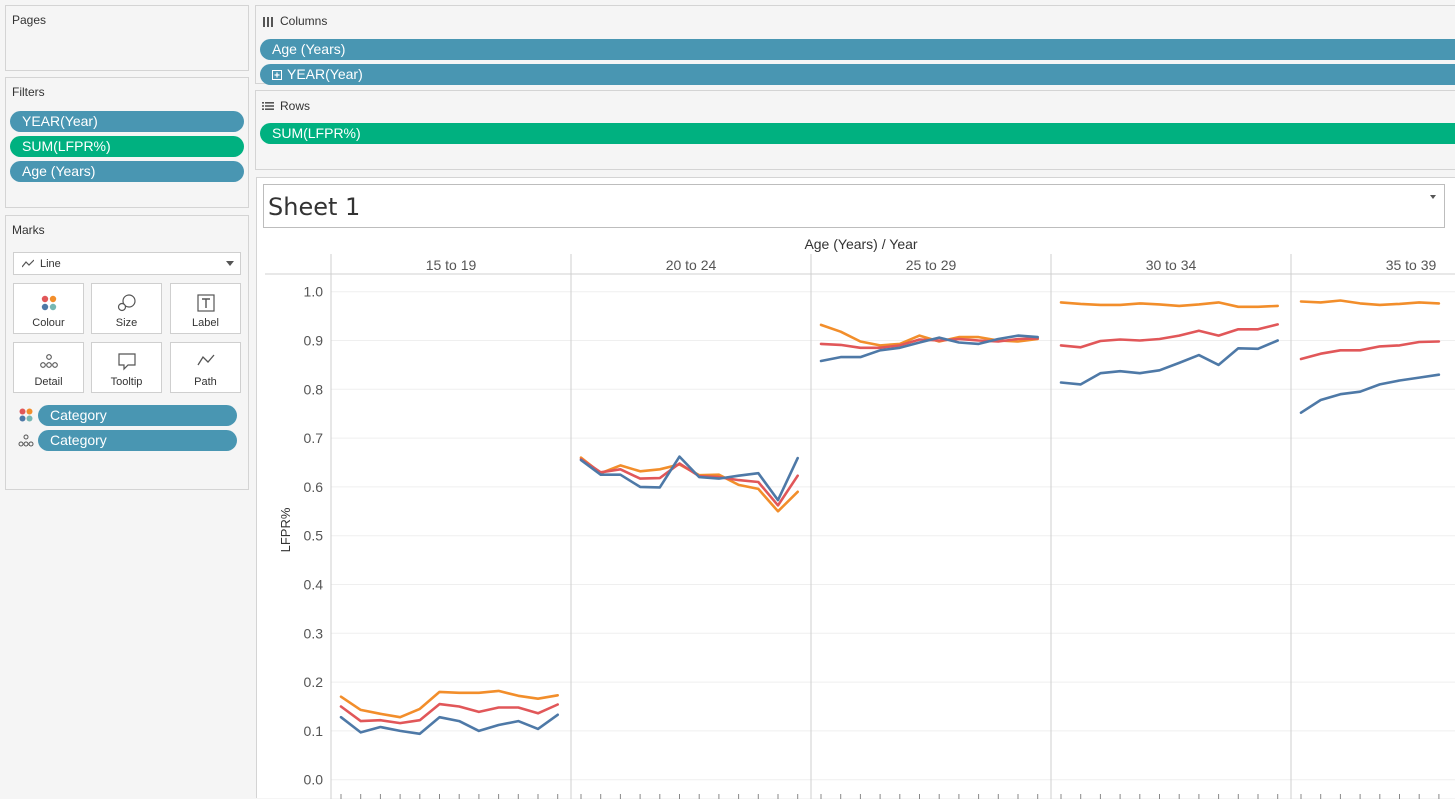  I want to click on detail-label: Detail, so click(48, 382).